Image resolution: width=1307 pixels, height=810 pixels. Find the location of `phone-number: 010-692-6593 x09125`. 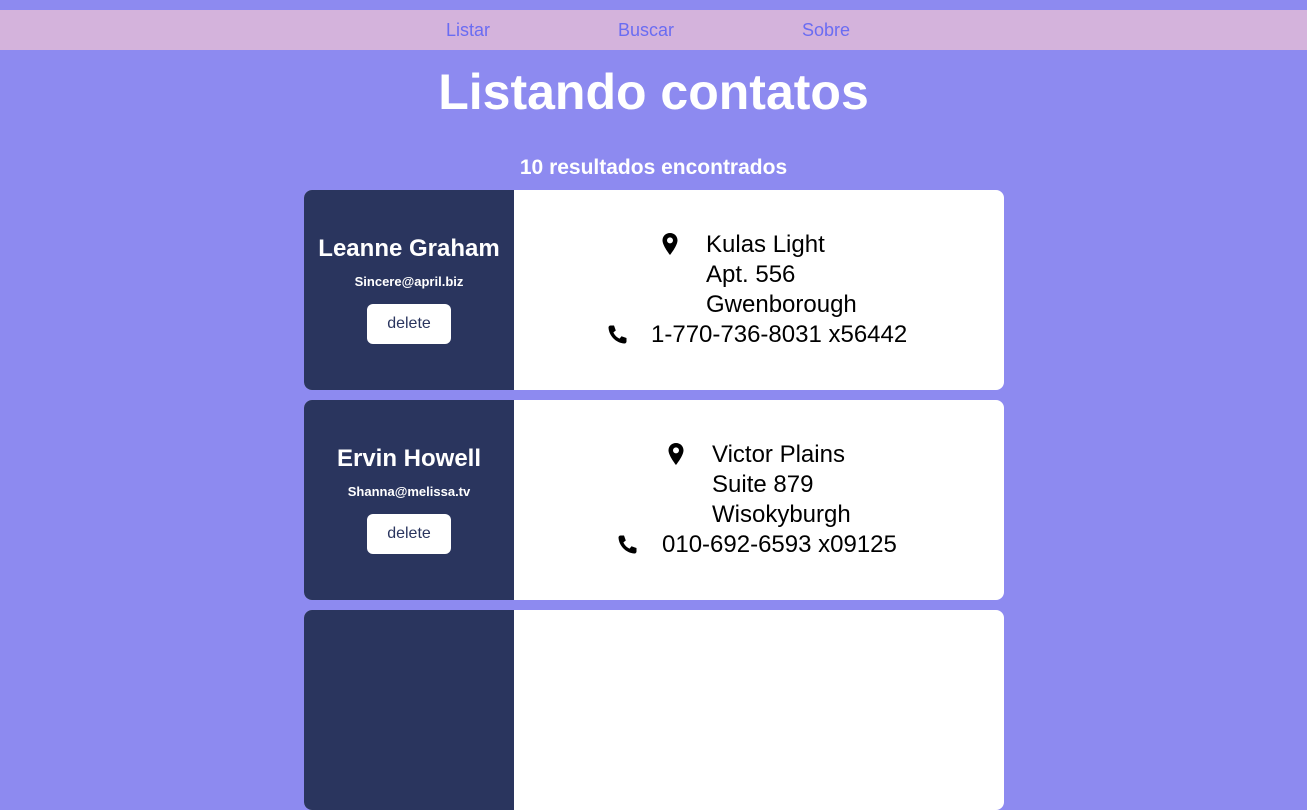

phone-number: 010-692-6593 x09125 is located at coordinates (779, 544).